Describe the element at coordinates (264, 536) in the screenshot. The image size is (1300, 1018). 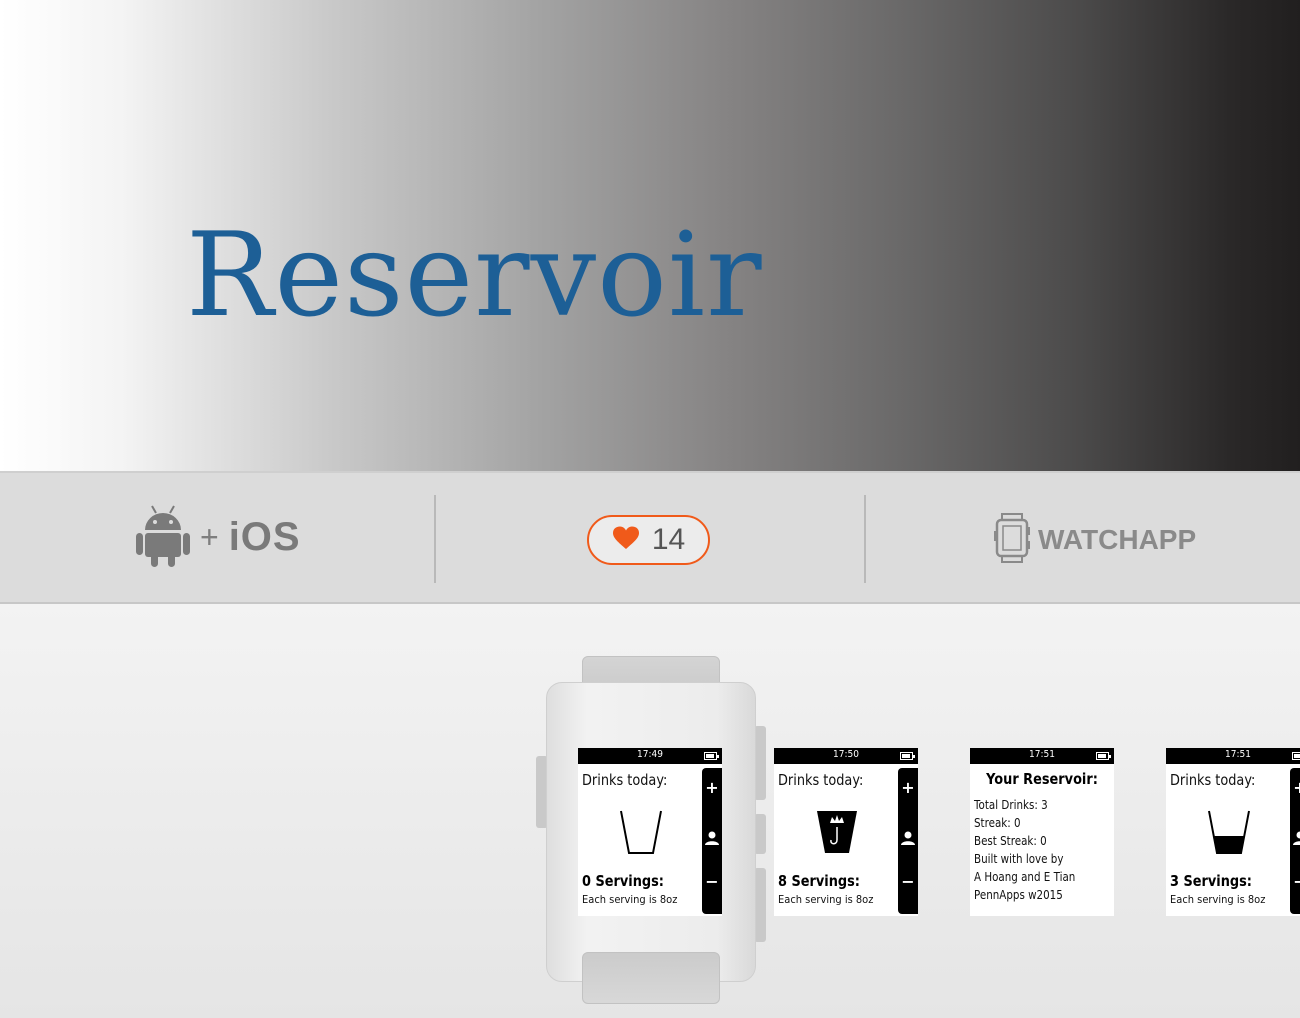
I see `ios-label: iOS` at that location.